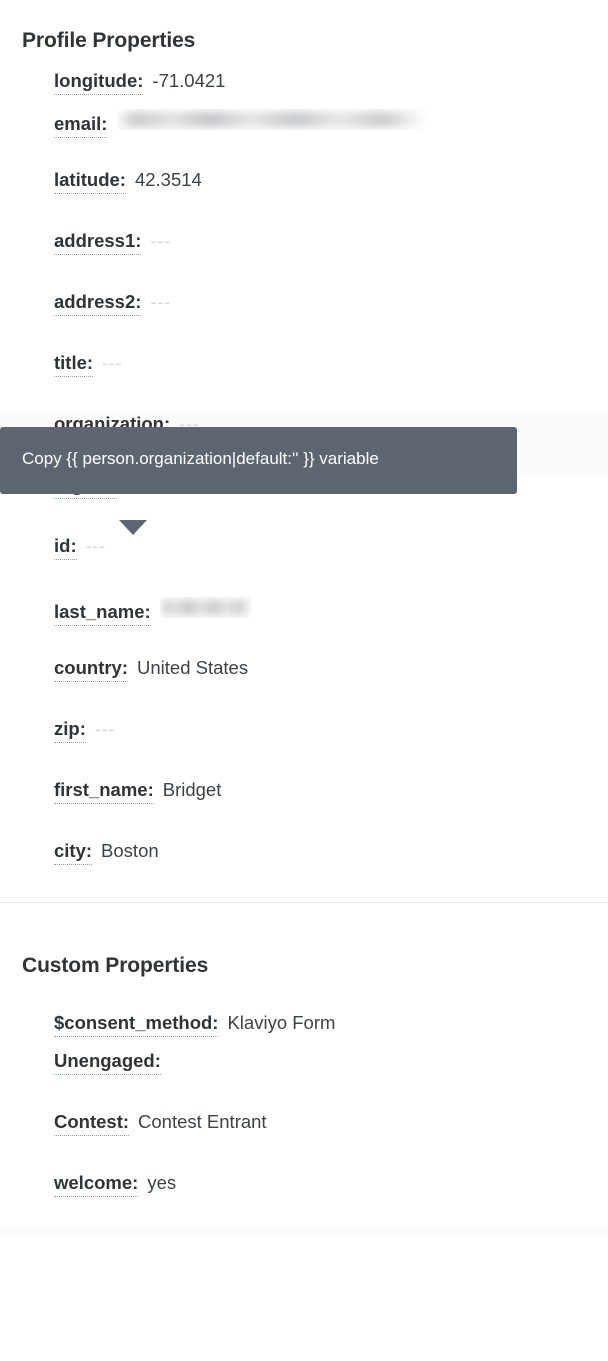 The height and width of the screenshot is (1361, 608). I want to click on property-key: address1:, so click(98, 243).